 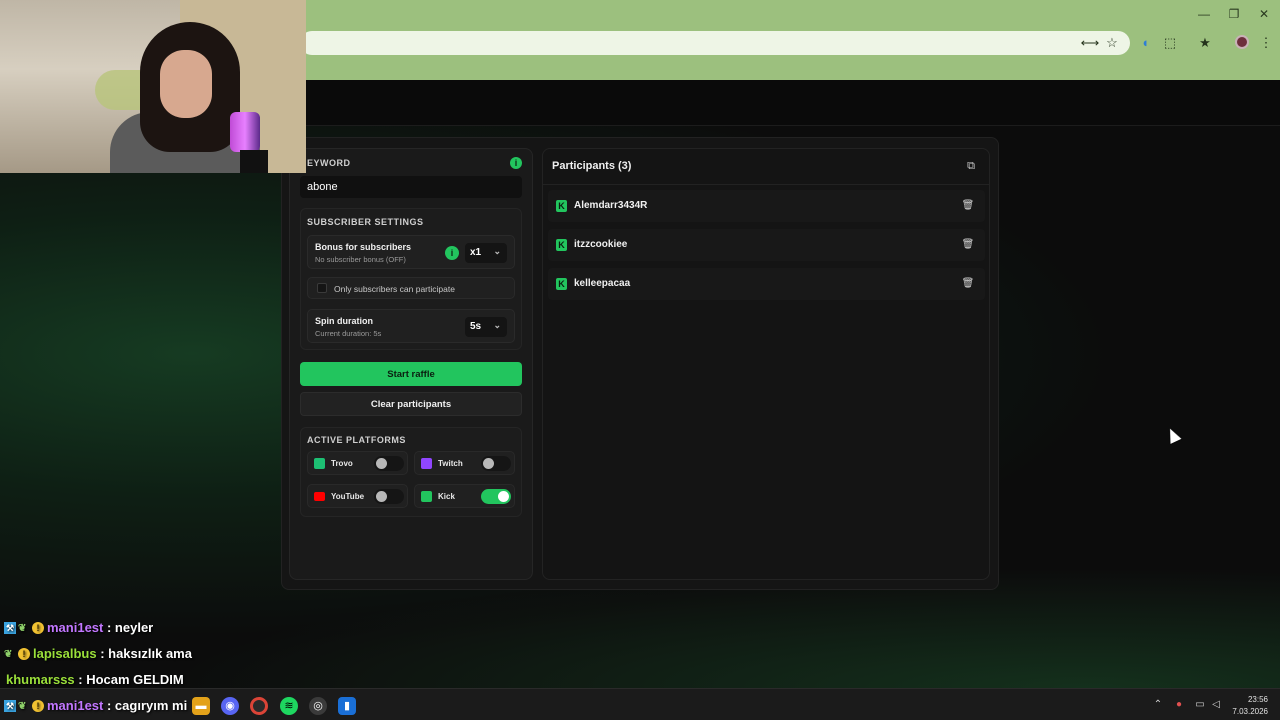 I want to click on kick-icon, so click(x=426, y=496).